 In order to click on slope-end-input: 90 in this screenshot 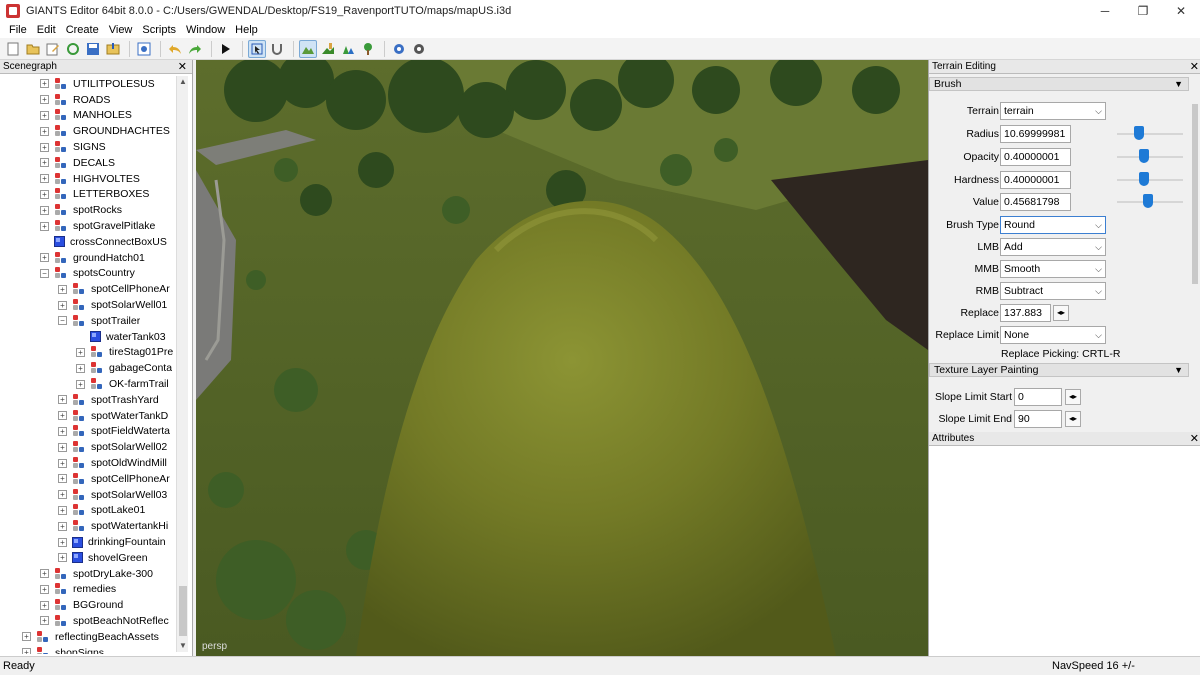, I will do `click(1038, 419)`.